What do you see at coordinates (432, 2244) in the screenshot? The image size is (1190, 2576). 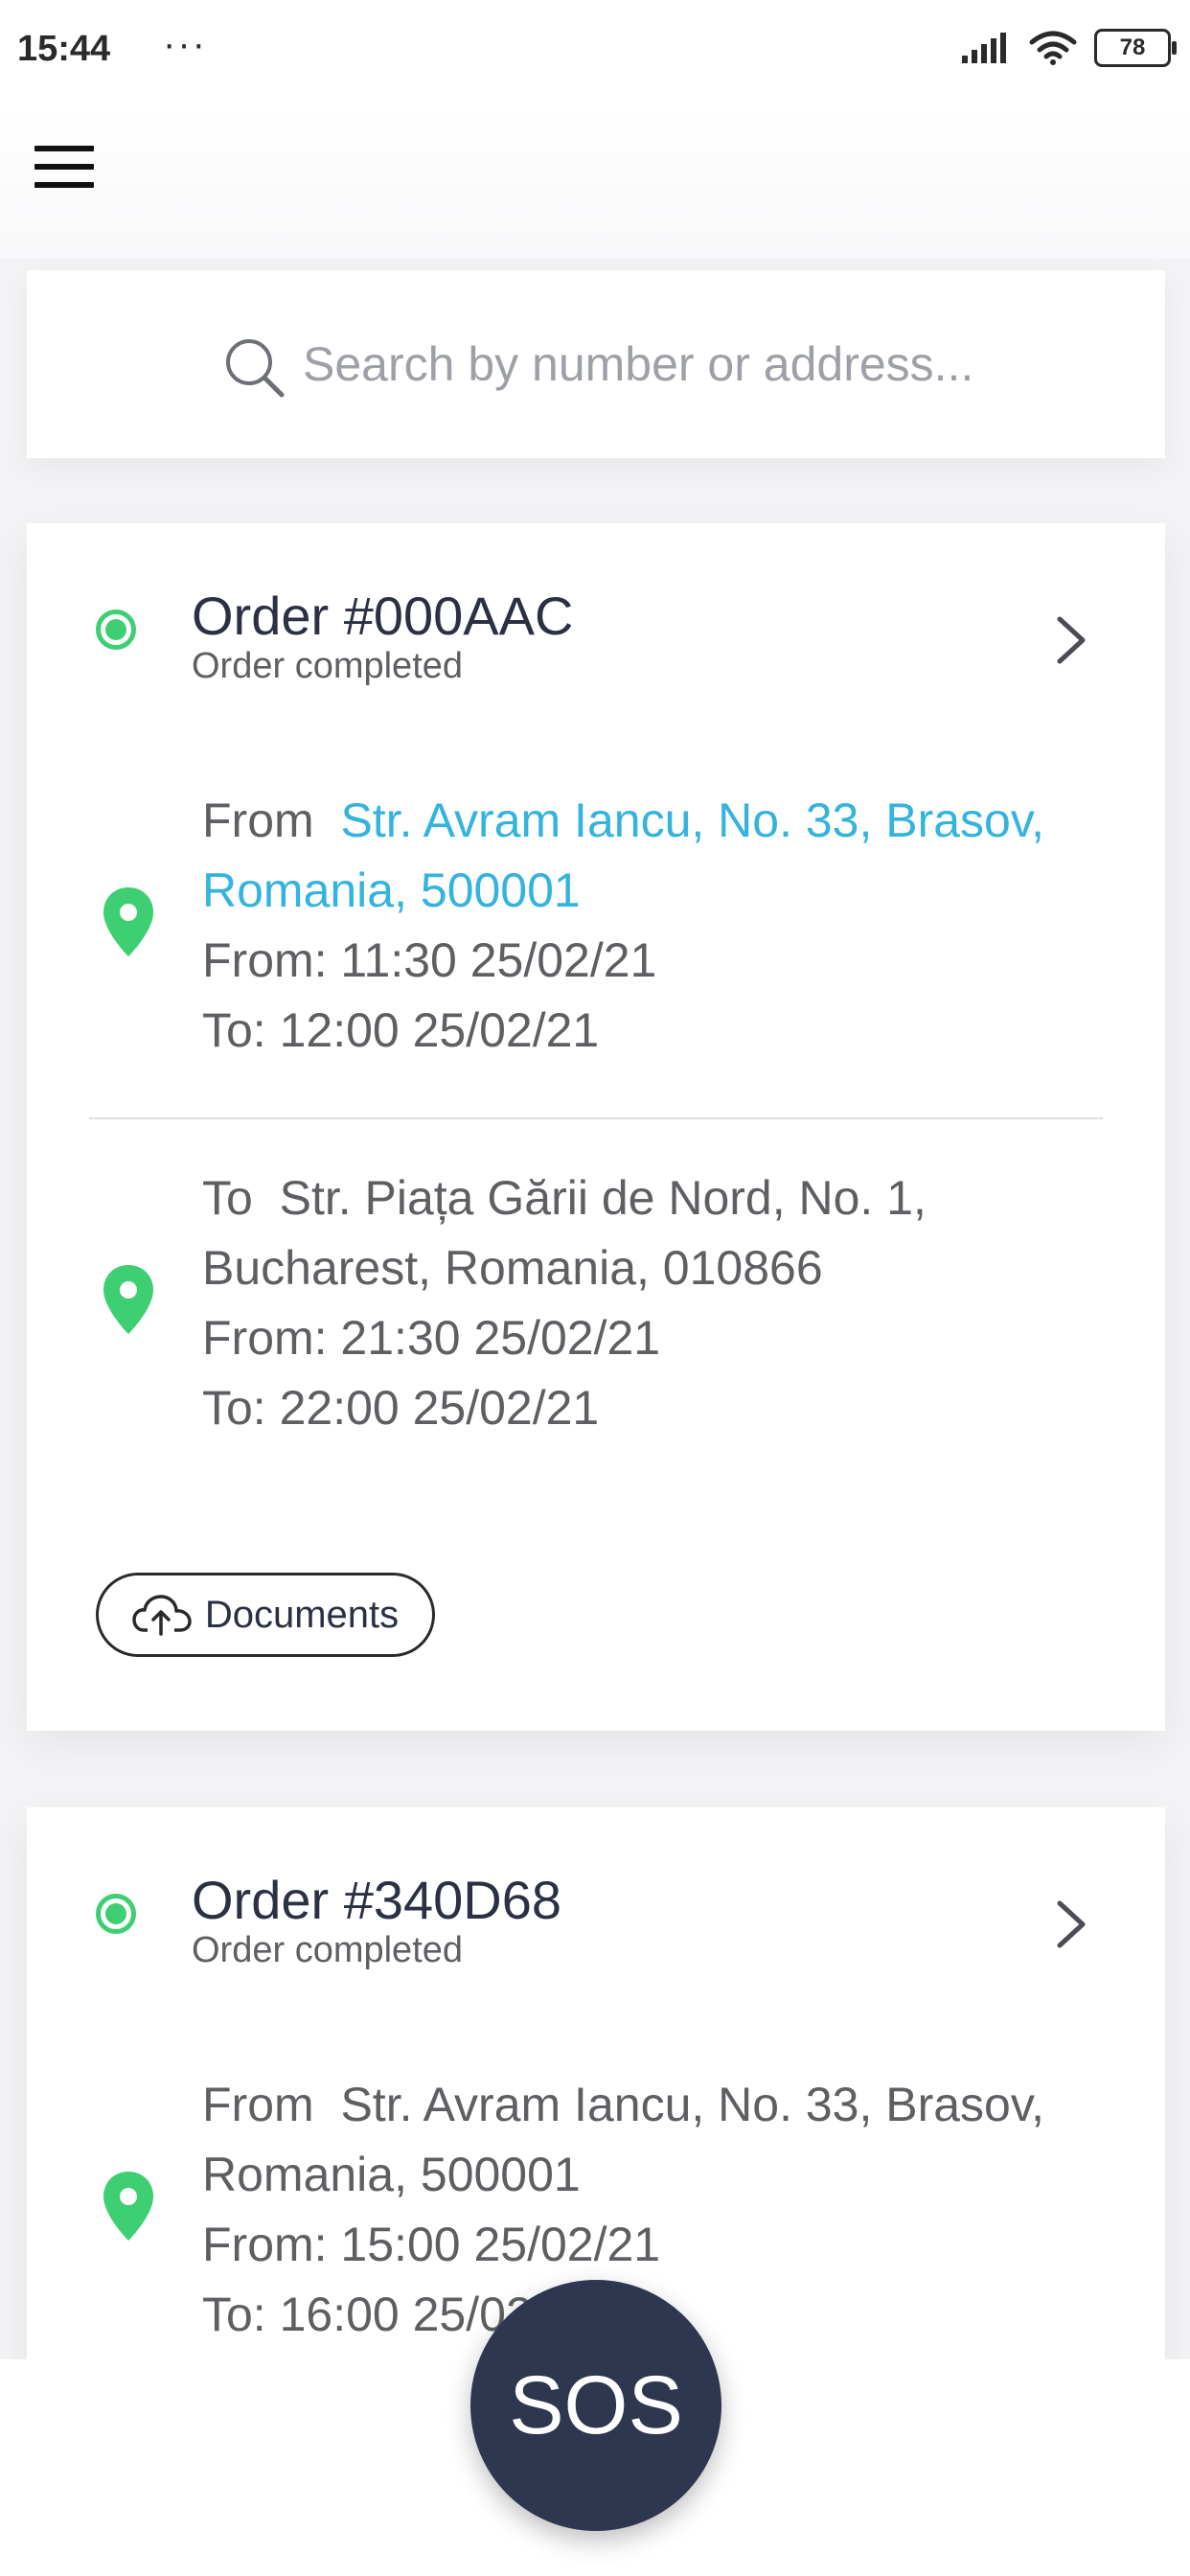 I see `pickup-from-time: From: 15:00 25/02/21` at bounding box center [432, 2244].